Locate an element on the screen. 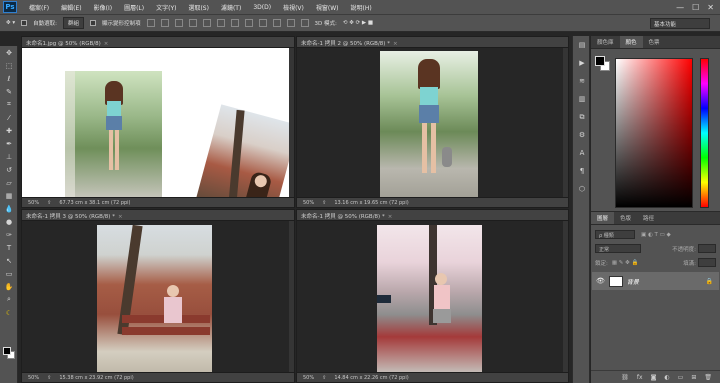 Image resolution: width=720 pixels, height=383 pixels. adjustment-layer-icon: ◐ is located at coordinates (666, 377).